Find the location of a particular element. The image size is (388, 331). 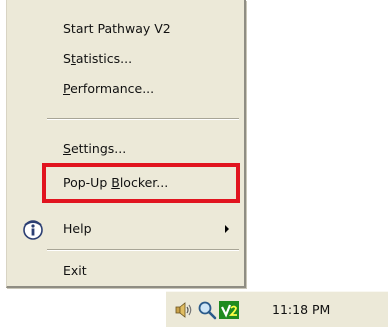

menu-item-start-pathway: Start Pathway V2 is located at coordinates (125, 29).